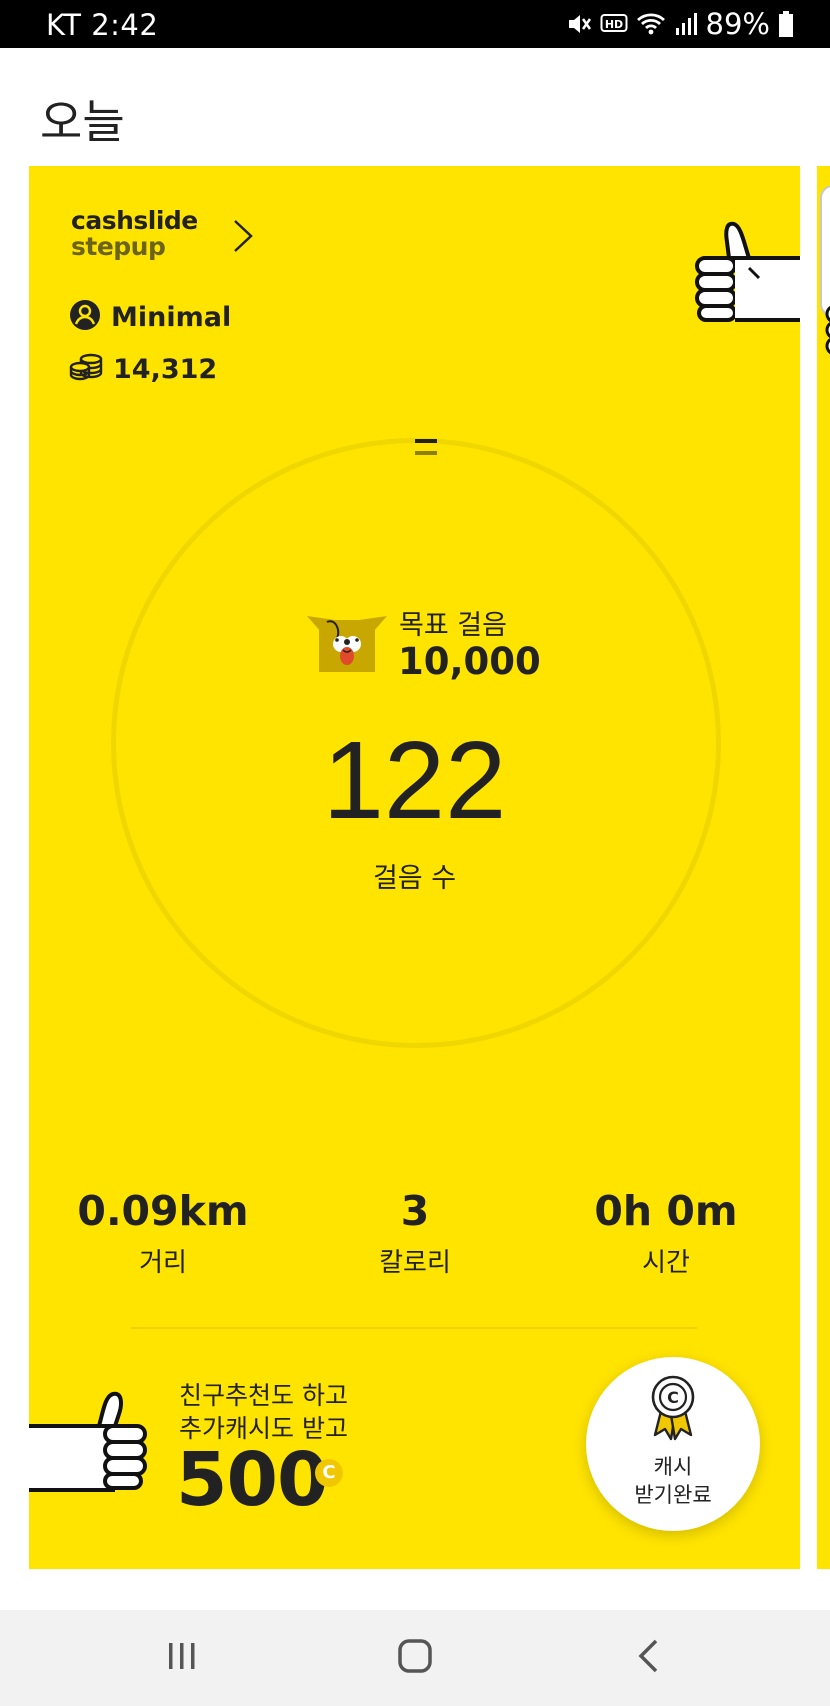  I want to click on status-bar: KT 2:42 HD 89%, so click(415, 24).